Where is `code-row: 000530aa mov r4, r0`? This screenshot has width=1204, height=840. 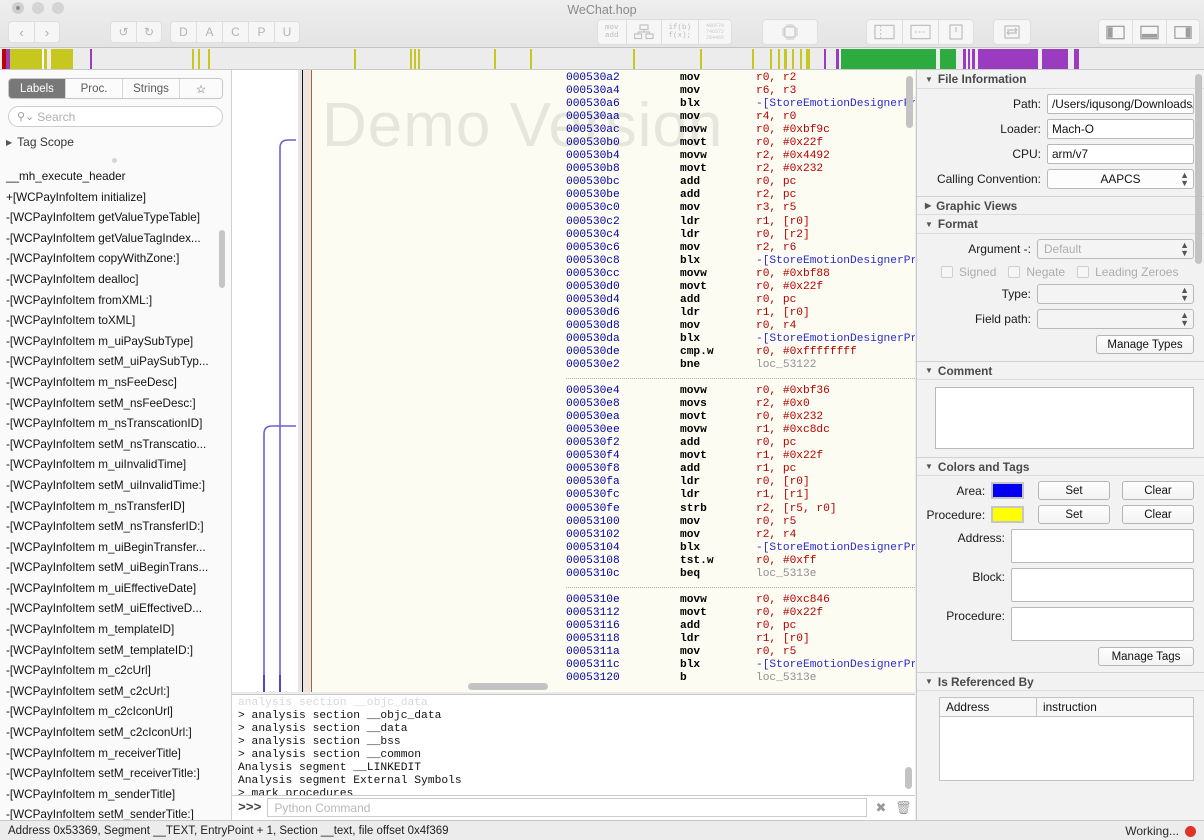 code-row: 000530aa mov r4, r0 is located at coordinates (613, 117).